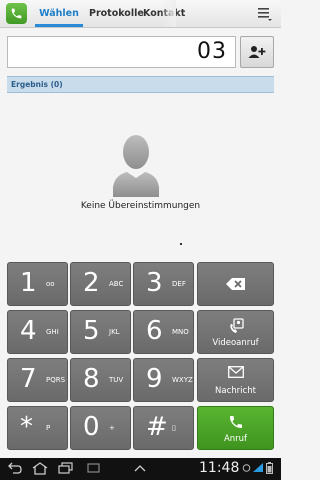 This screenshot has width=320, height=480. I want to click on tab-overflow-fade, so click(168, 13).